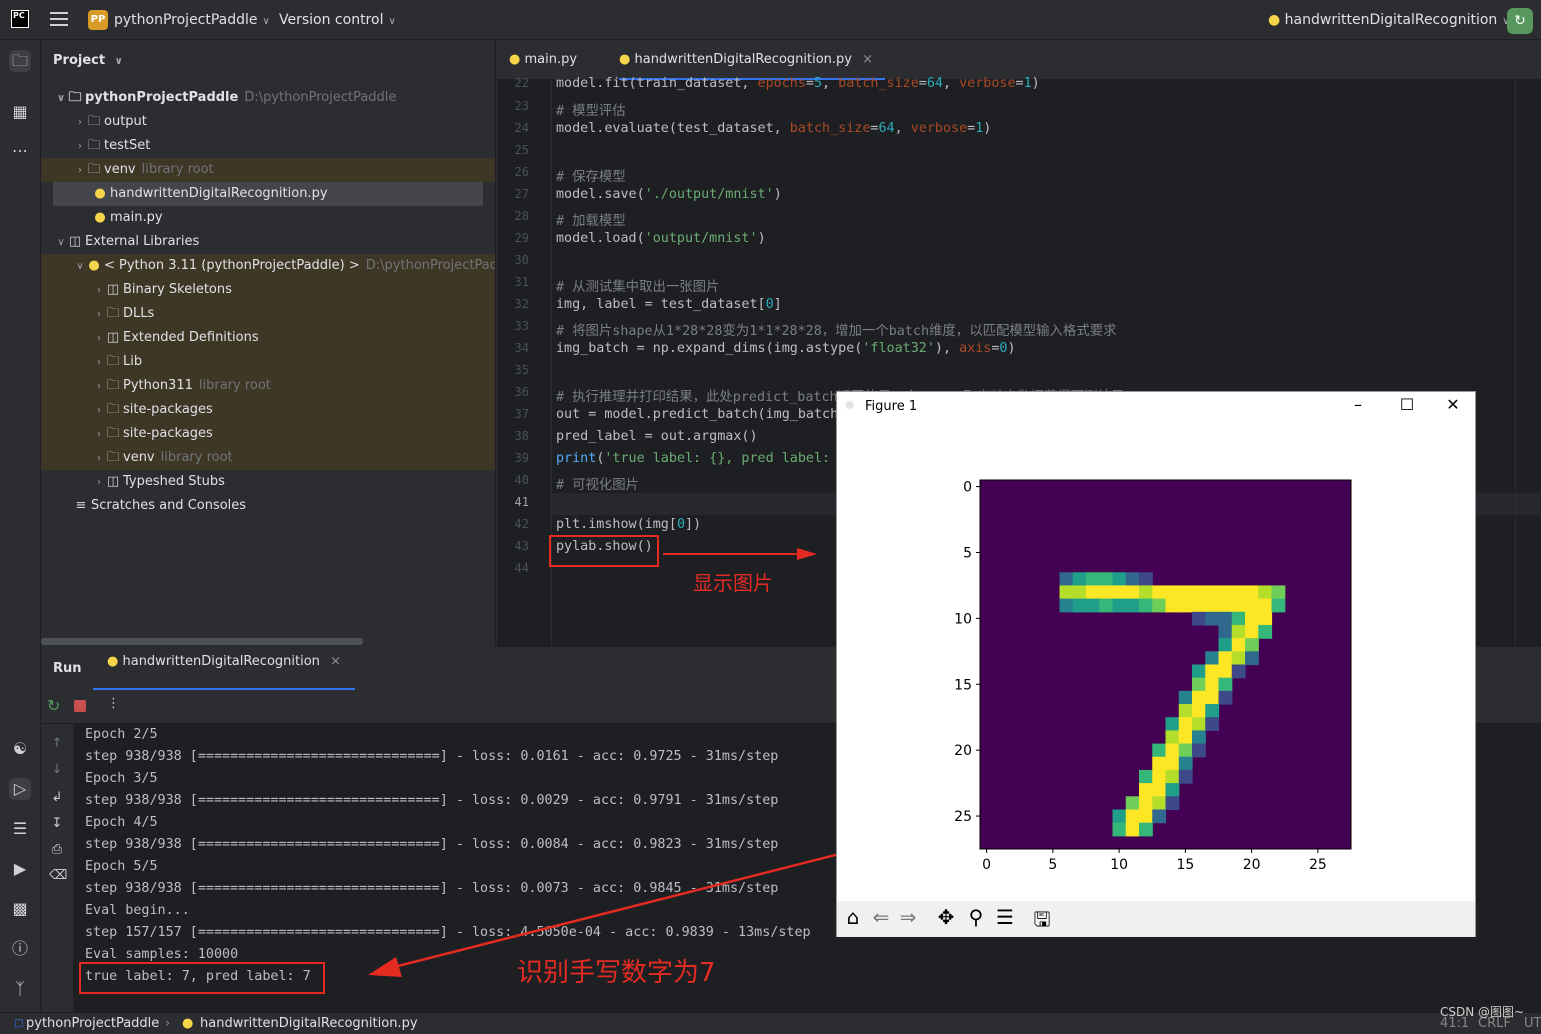 The height and width of the screenshot is (1034, 1541). What do you see at coordinates (57, 743) in the screenshot?
I see `scroll-up-icon: ↑` at bounding box center [57, 743].